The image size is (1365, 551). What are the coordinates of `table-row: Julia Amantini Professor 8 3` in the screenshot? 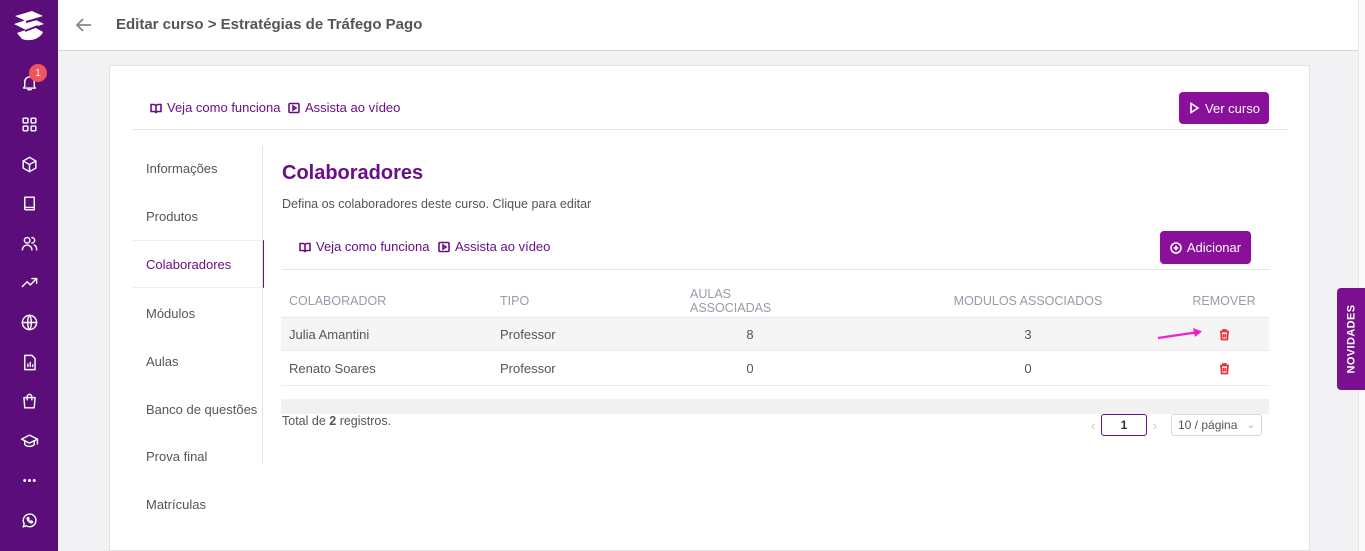 It's located at (775, 334).